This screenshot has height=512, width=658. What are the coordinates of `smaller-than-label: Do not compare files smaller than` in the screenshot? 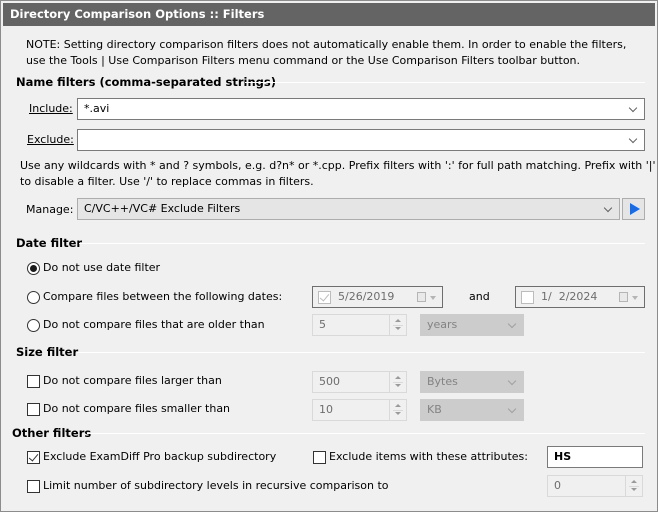 It's located at (136, 408).